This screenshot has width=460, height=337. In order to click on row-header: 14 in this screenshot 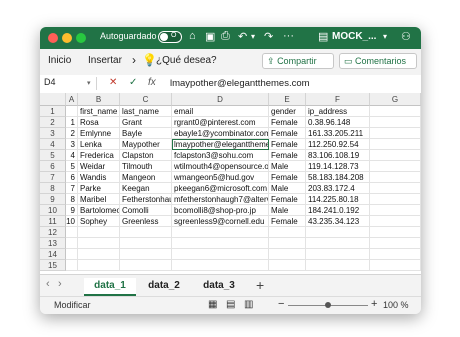, I will do `click(53, 254)`.